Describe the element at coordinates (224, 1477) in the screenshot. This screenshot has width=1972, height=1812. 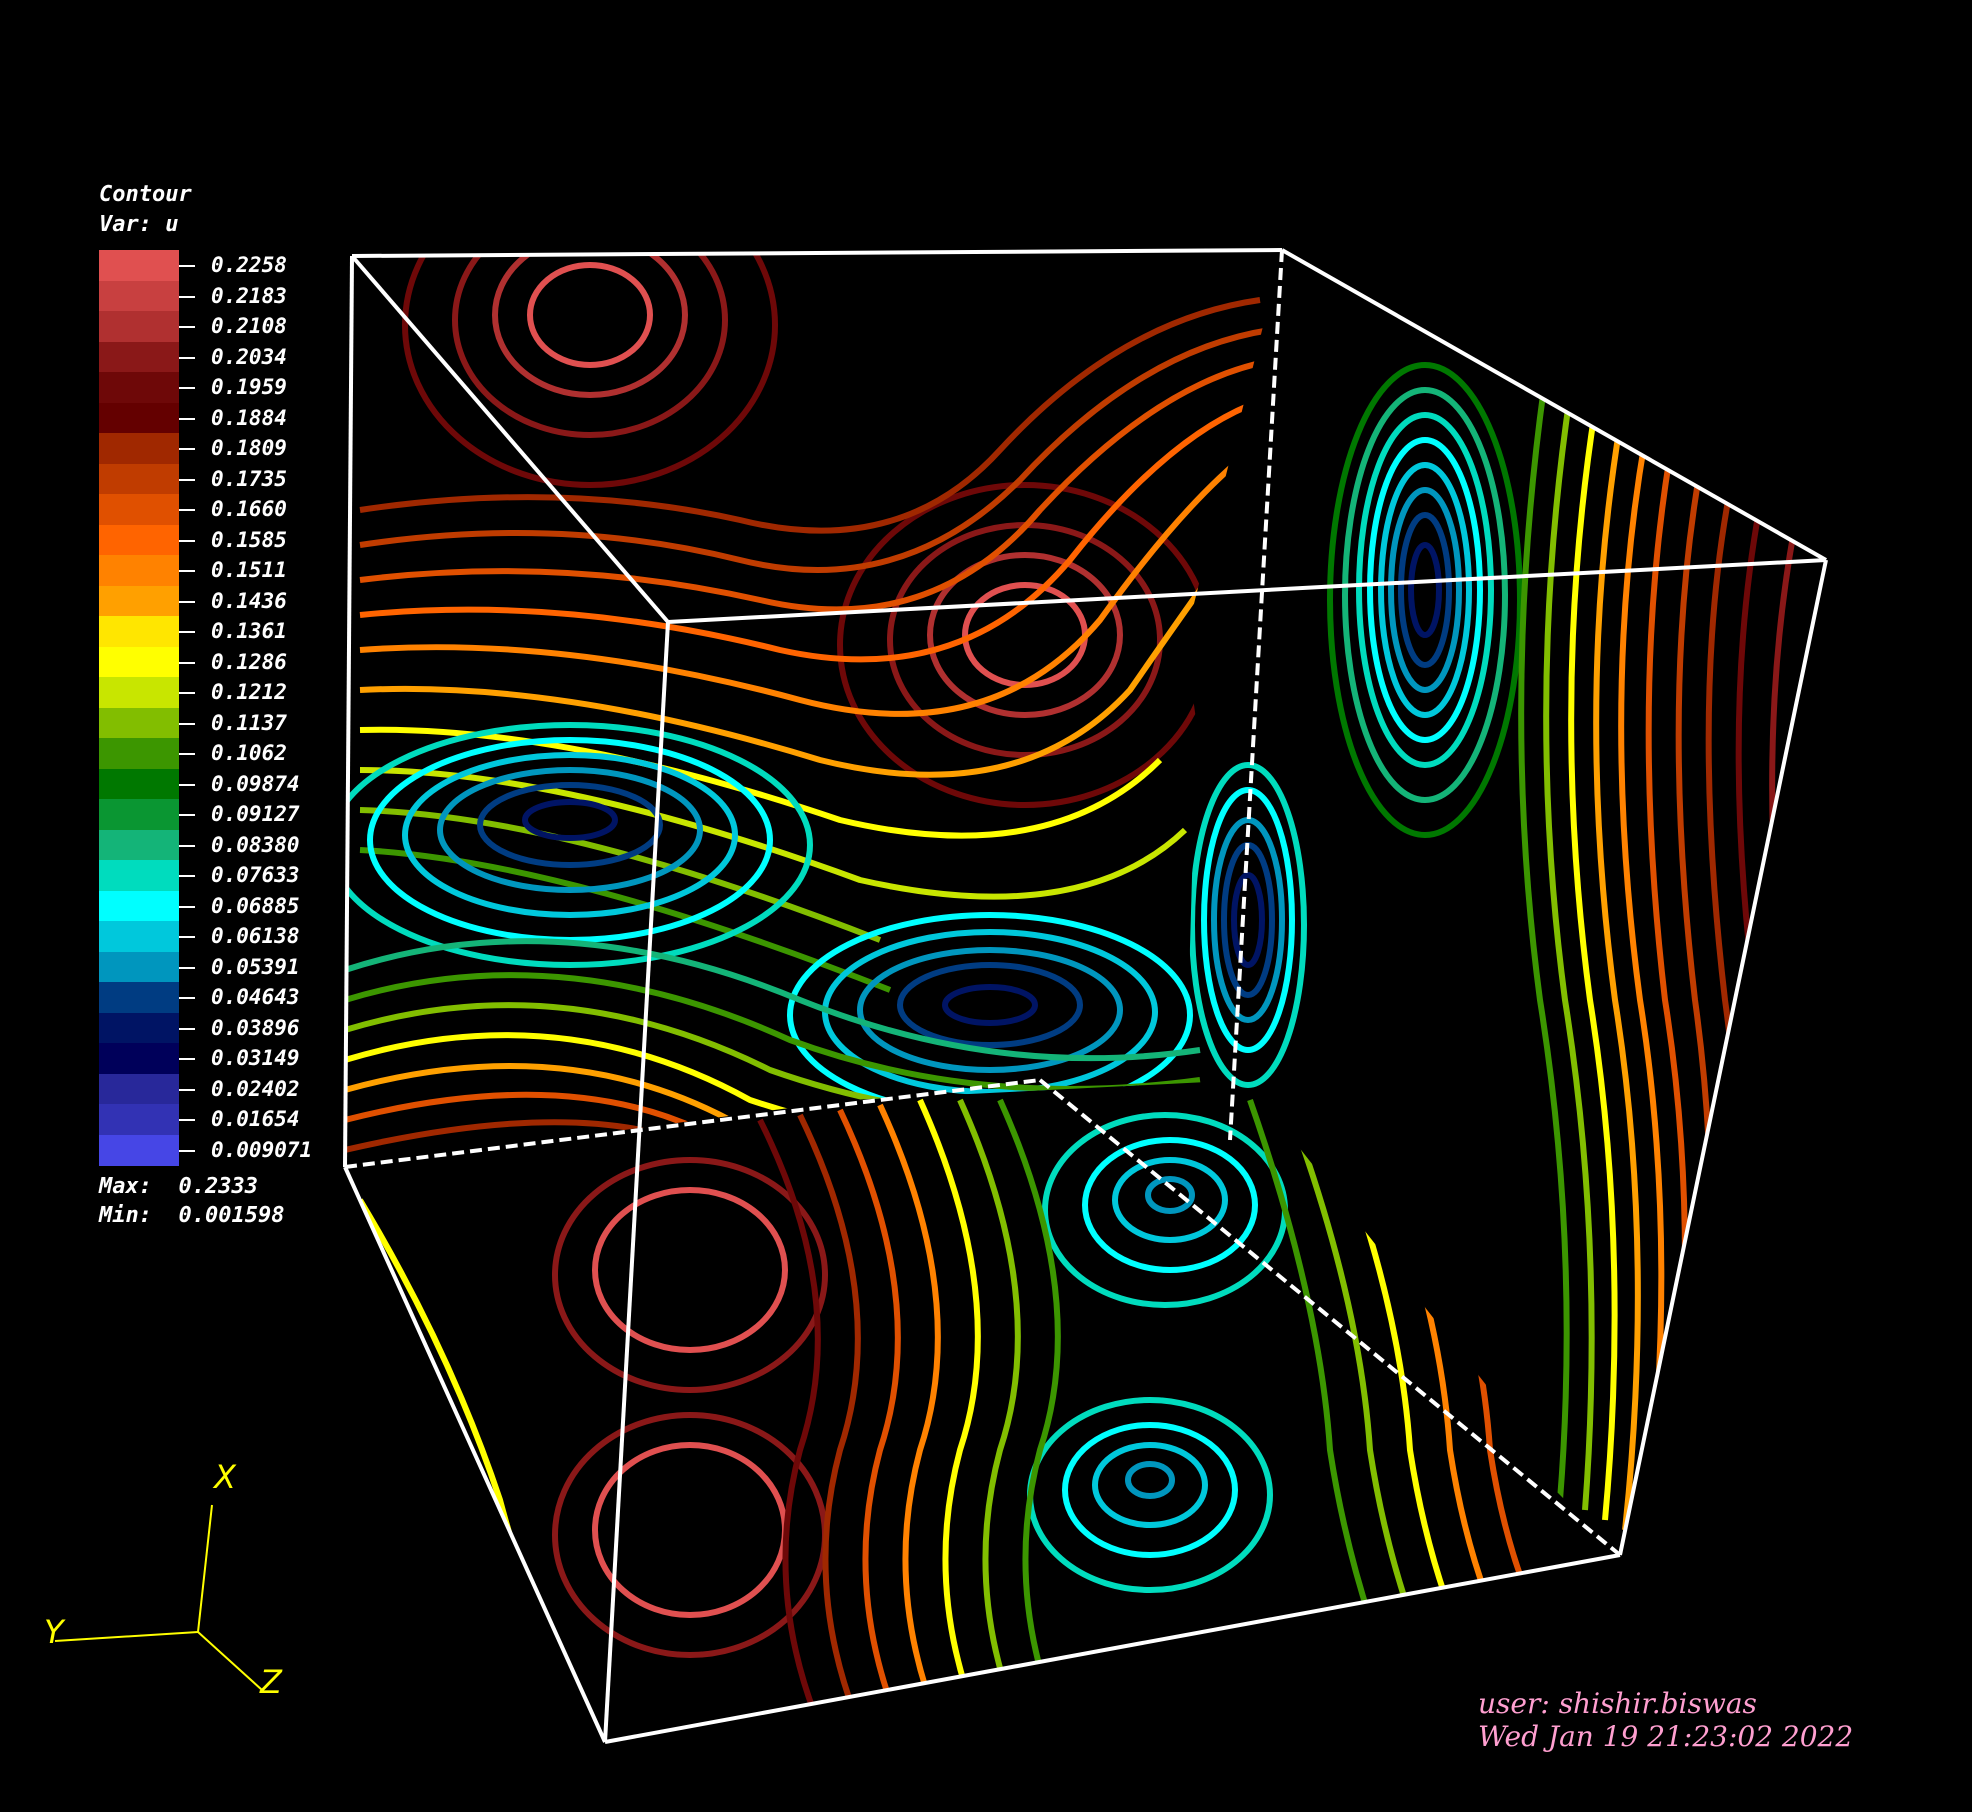
I see `axis-label-x: X` at that location.